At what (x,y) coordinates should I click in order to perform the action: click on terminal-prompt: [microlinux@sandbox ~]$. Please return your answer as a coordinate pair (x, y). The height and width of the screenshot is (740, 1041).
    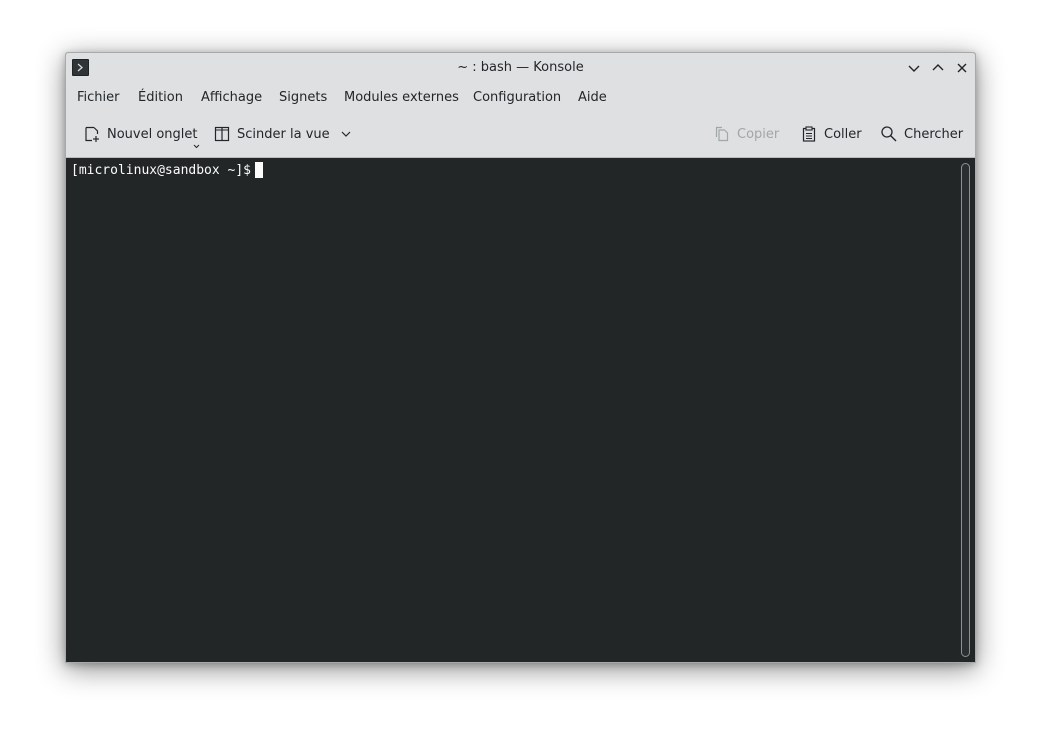
    Looking at the image, I should click on (167, 170).